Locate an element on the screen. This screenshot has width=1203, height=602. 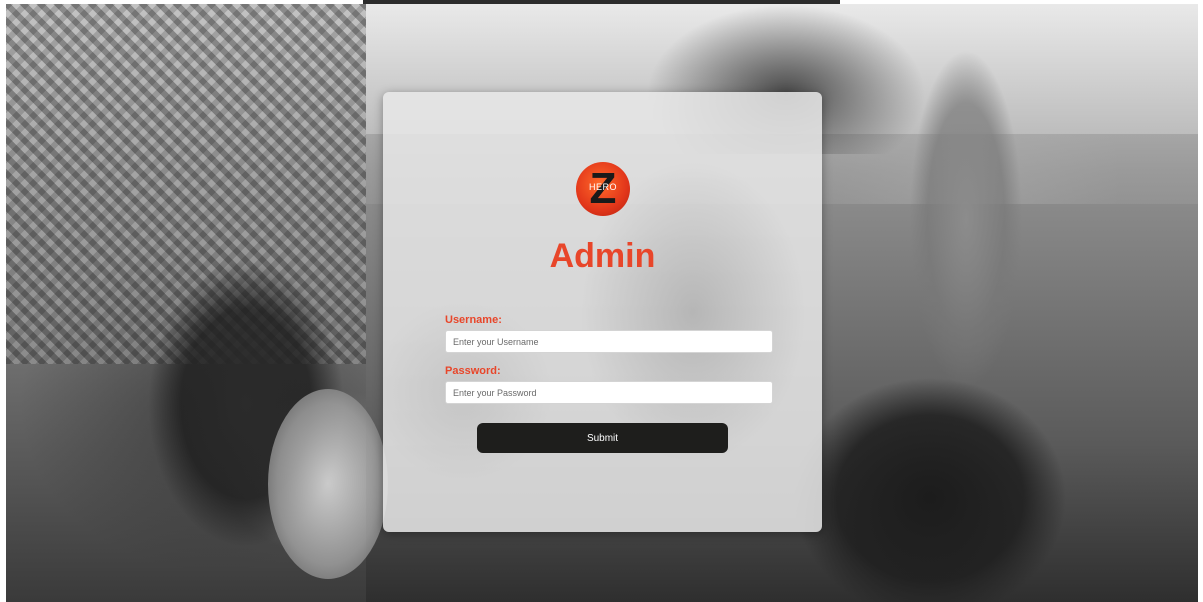
background-figure-front is located at coordinates (966, 463).